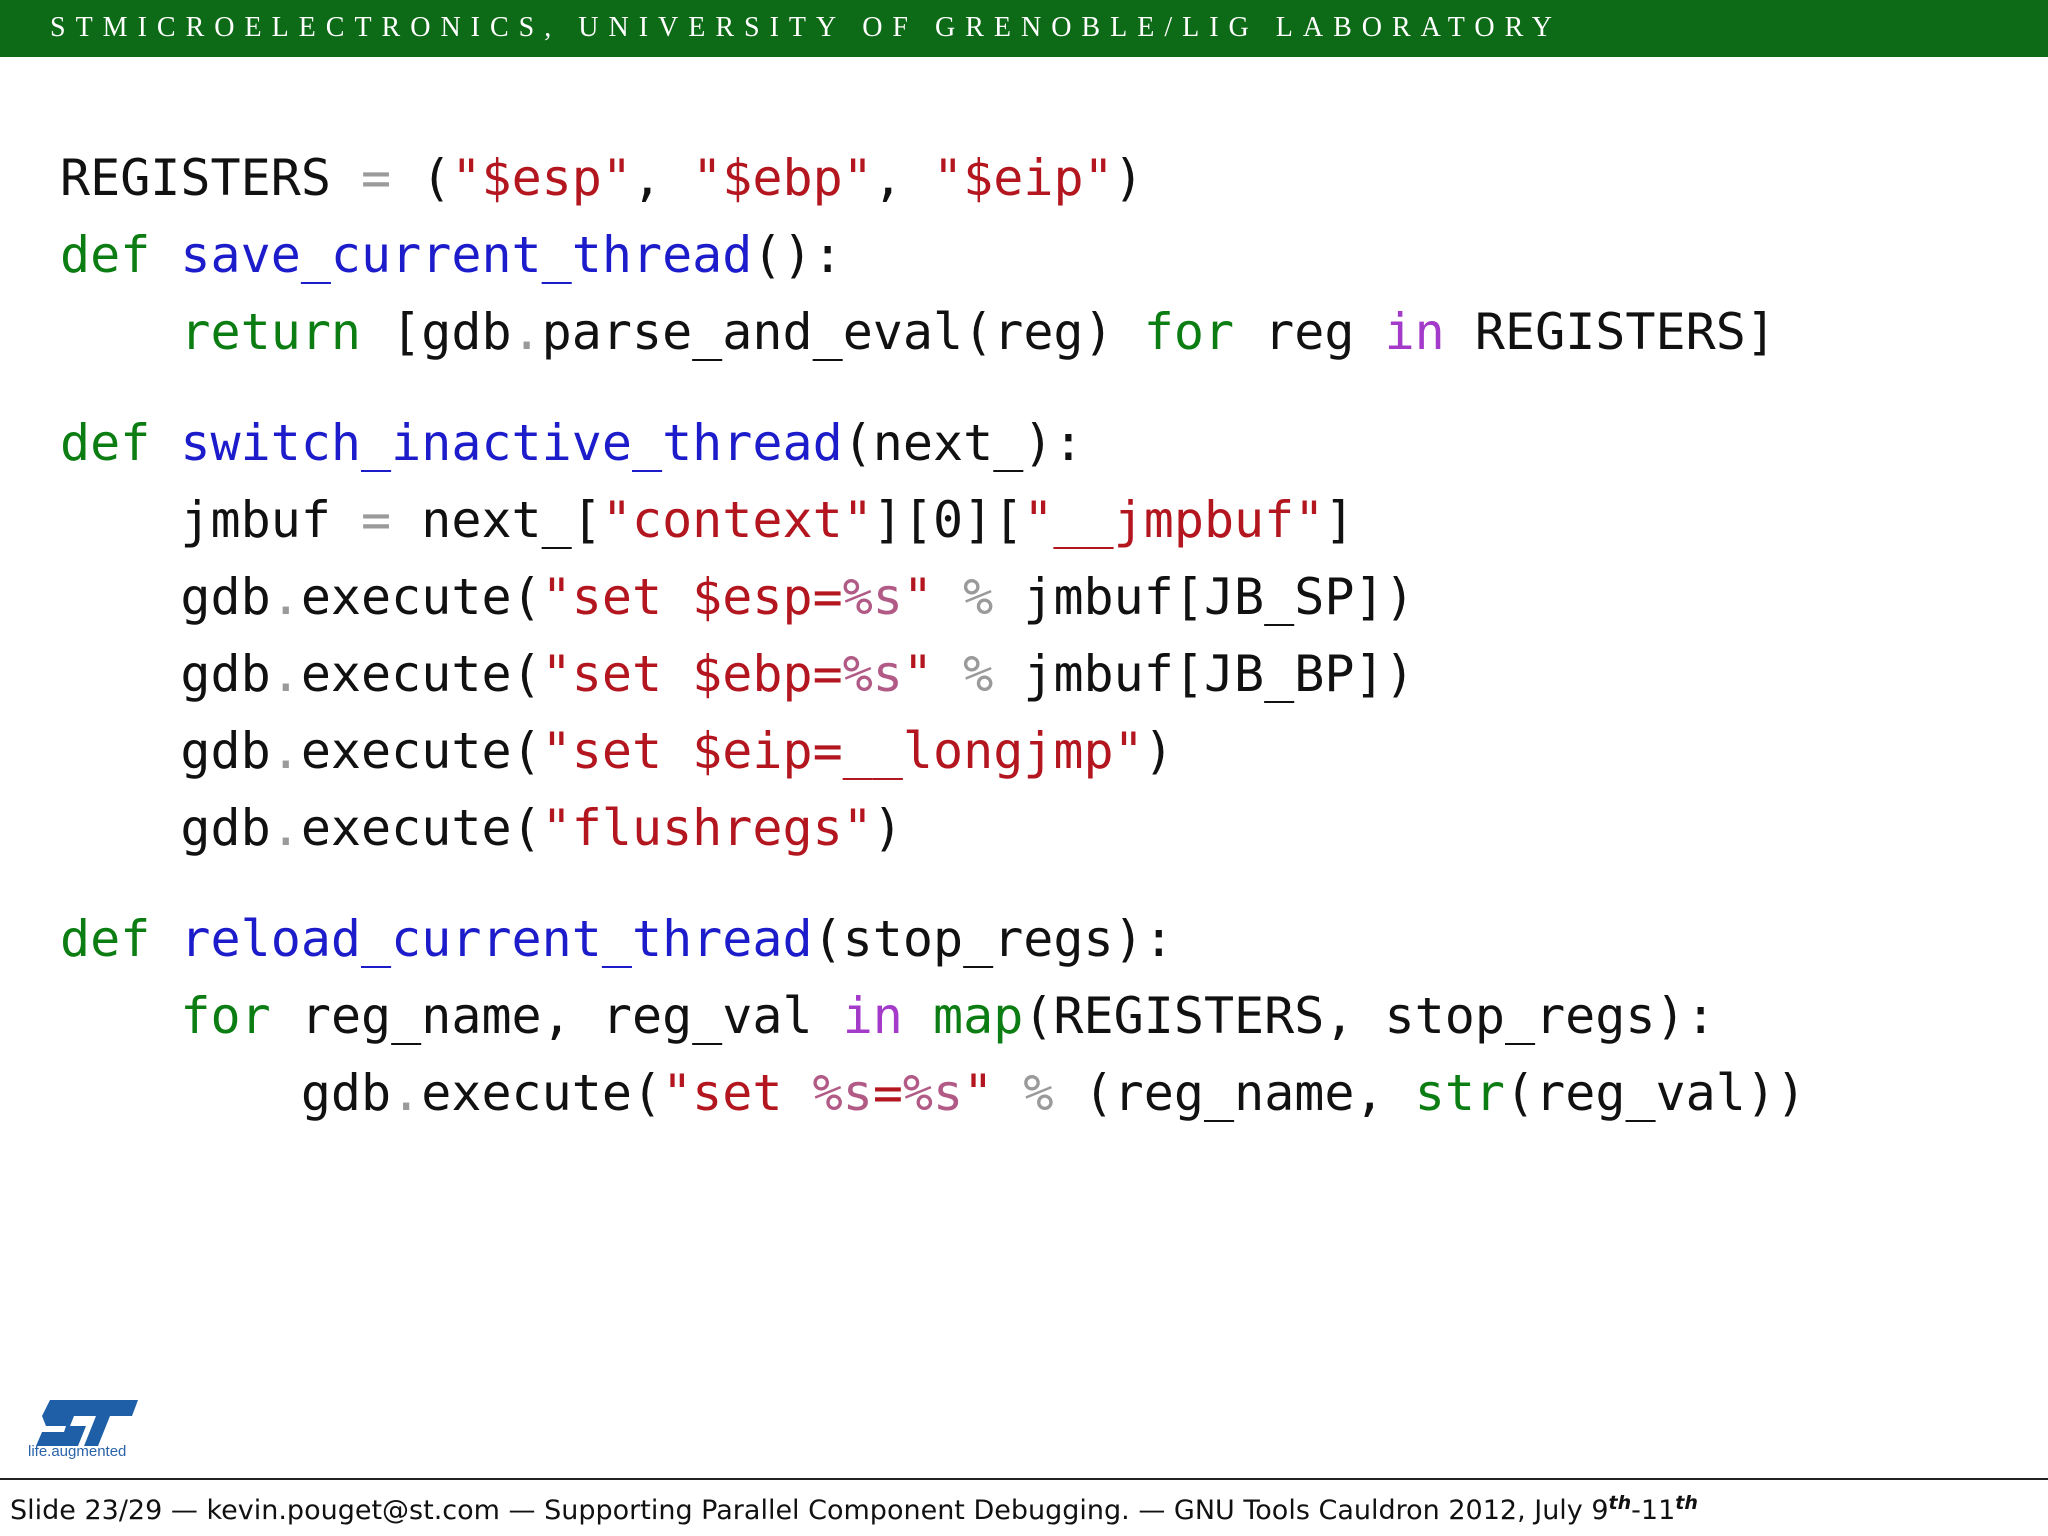 The width and height of the screenshot is (2048, 1536). Describe the element at coordinates (466, 255) in the screenshot. I see `code-token: save_current_thread` at that location.